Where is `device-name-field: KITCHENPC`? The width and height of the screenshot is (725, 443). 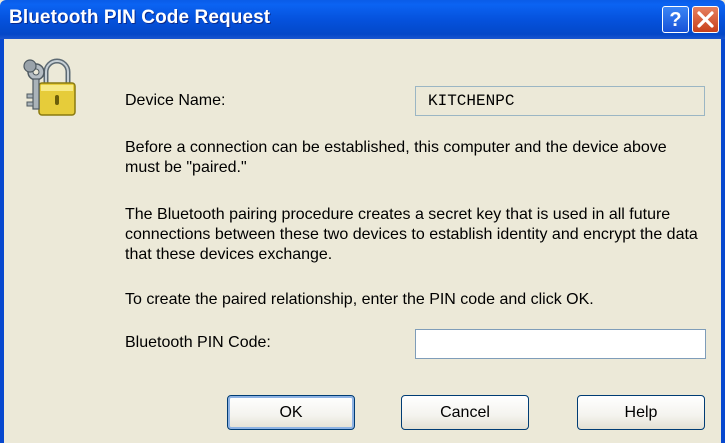
device-name-field: KITCHENPC is located at coordinates (560, 101).